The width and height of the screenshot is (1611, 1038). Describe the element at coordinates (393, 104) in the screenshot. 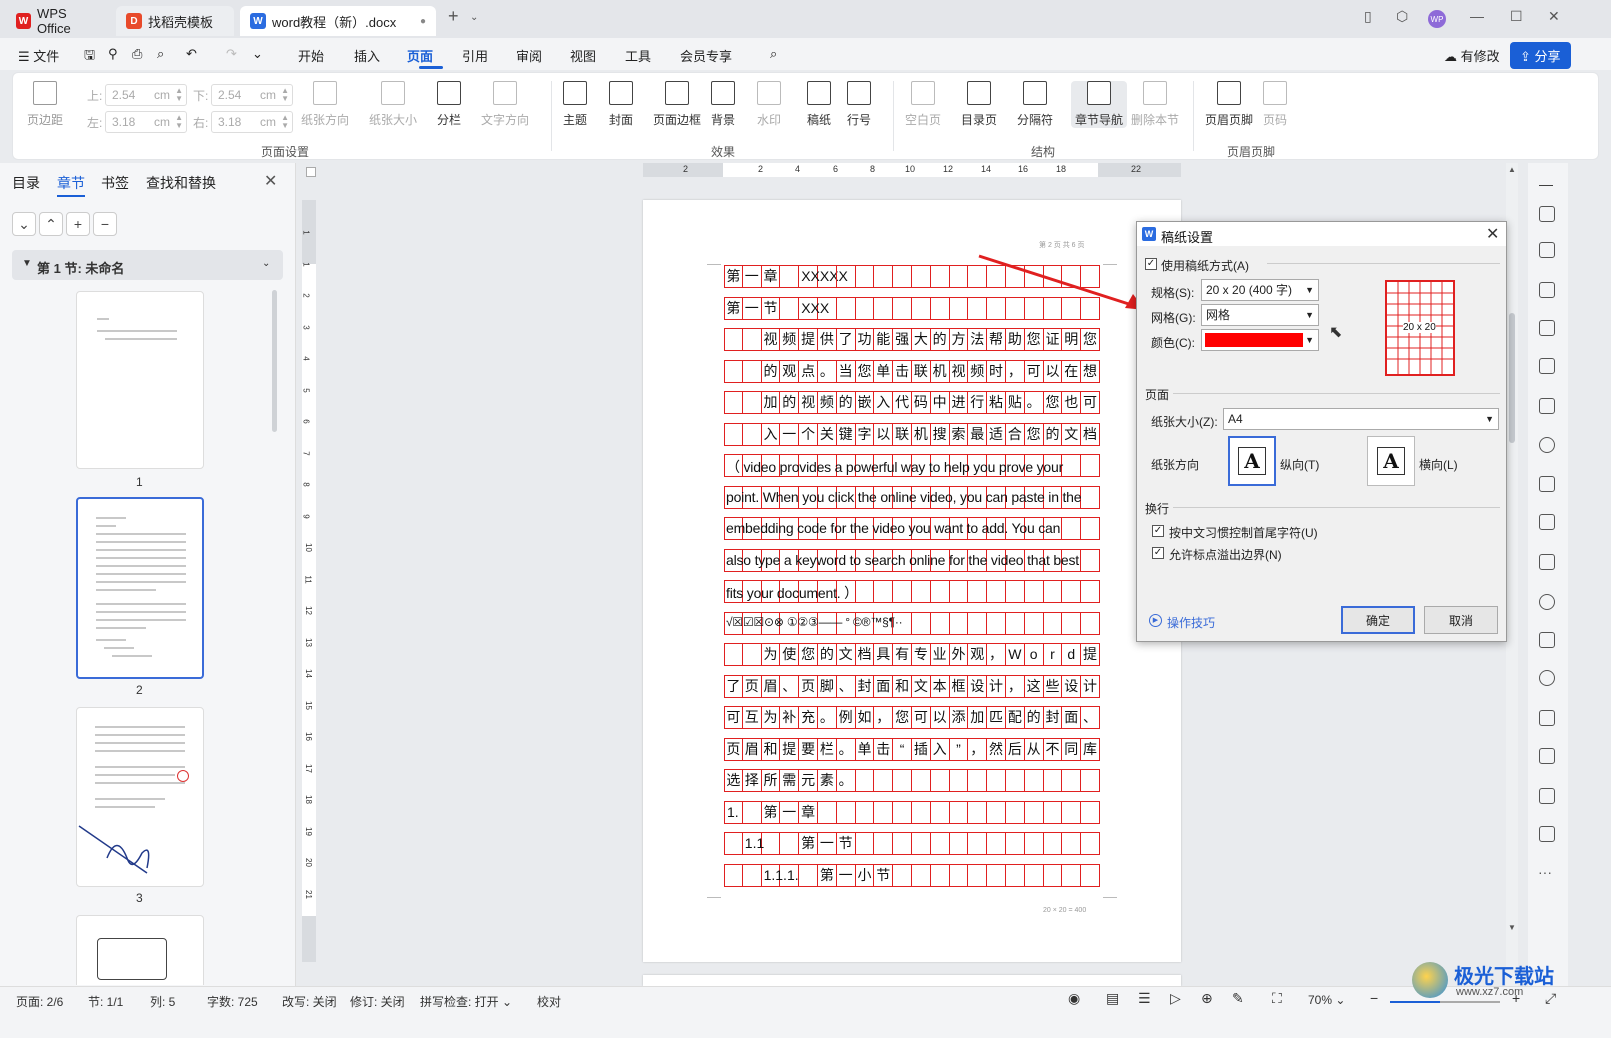

I see `paper-size-button: 纸张大小` at that location.